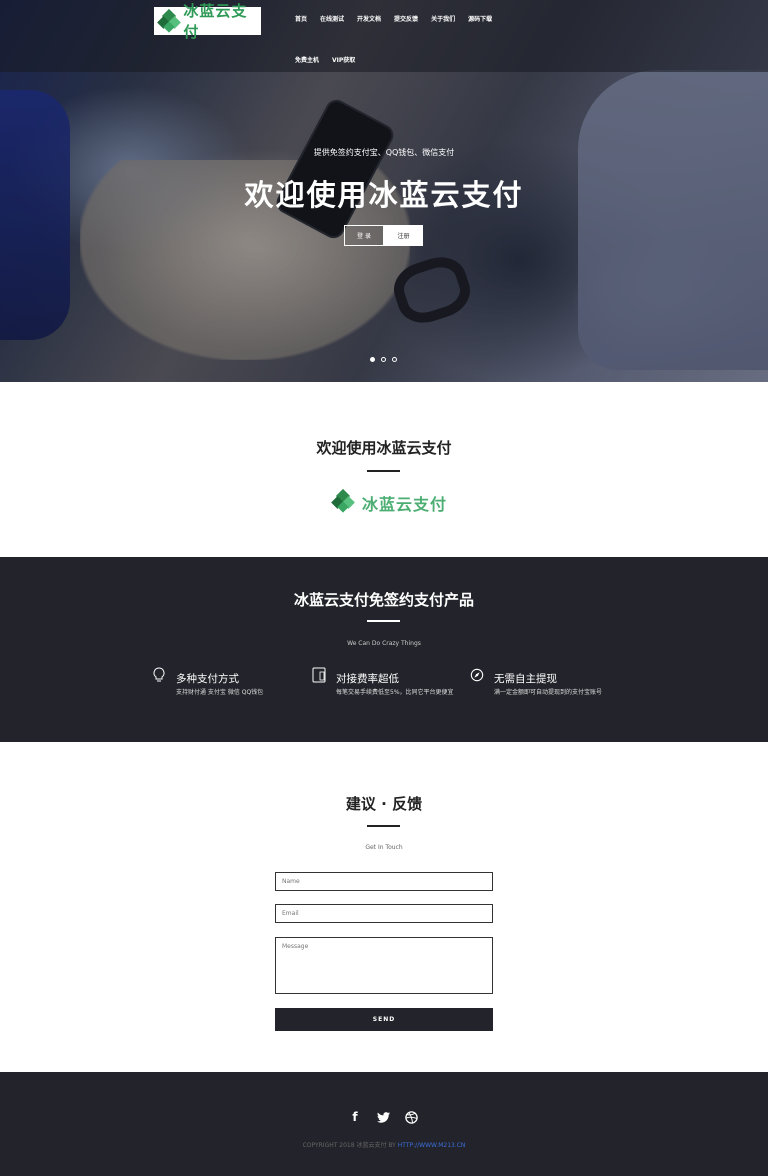 Image resolution: width=768 pixels, height=1176 pixels. I want to click on nav-item-online-test: 在线测试, so click(332, 18).